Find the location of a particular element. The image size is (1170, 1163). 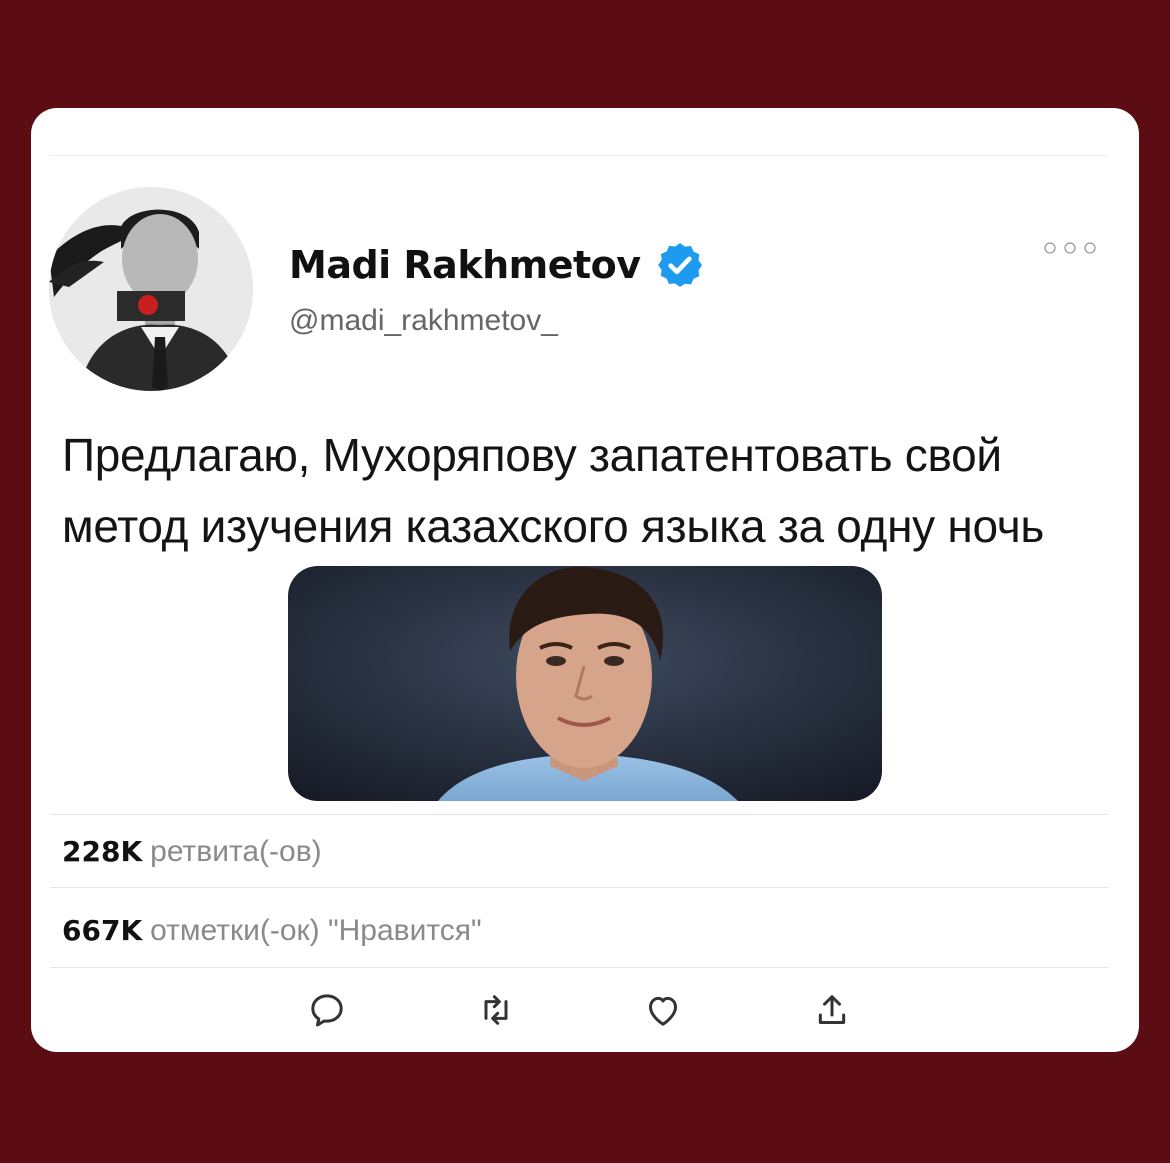

more-options-icon is located at coordinates (1070, 248).